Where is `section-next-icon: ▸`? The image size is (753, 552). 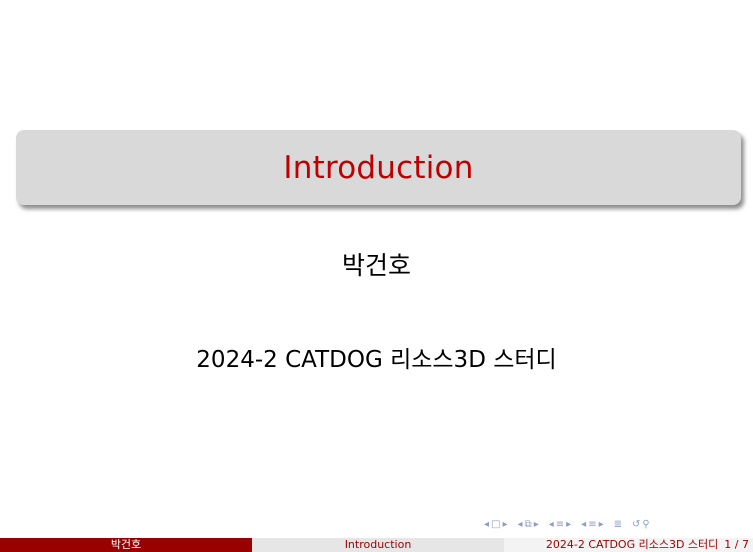 section-next-icon: ▸ is located at coordinates (568, 525).